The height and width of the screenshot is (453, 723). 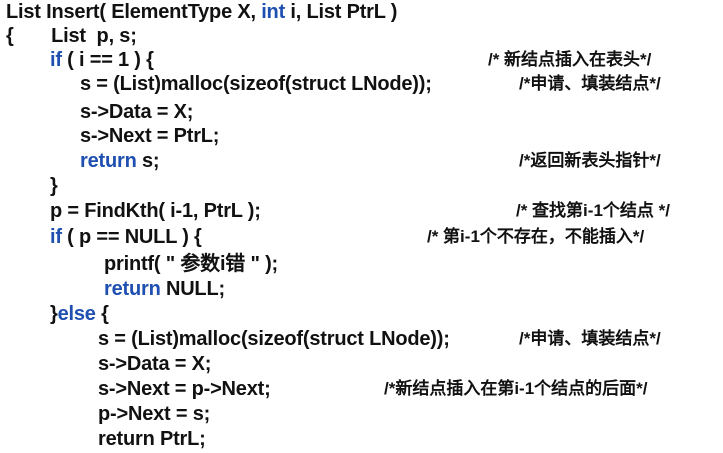 I want to click on code-line-14: s = (List)malloc(sizeof(struct LNode));, so click(x=274, y=339).